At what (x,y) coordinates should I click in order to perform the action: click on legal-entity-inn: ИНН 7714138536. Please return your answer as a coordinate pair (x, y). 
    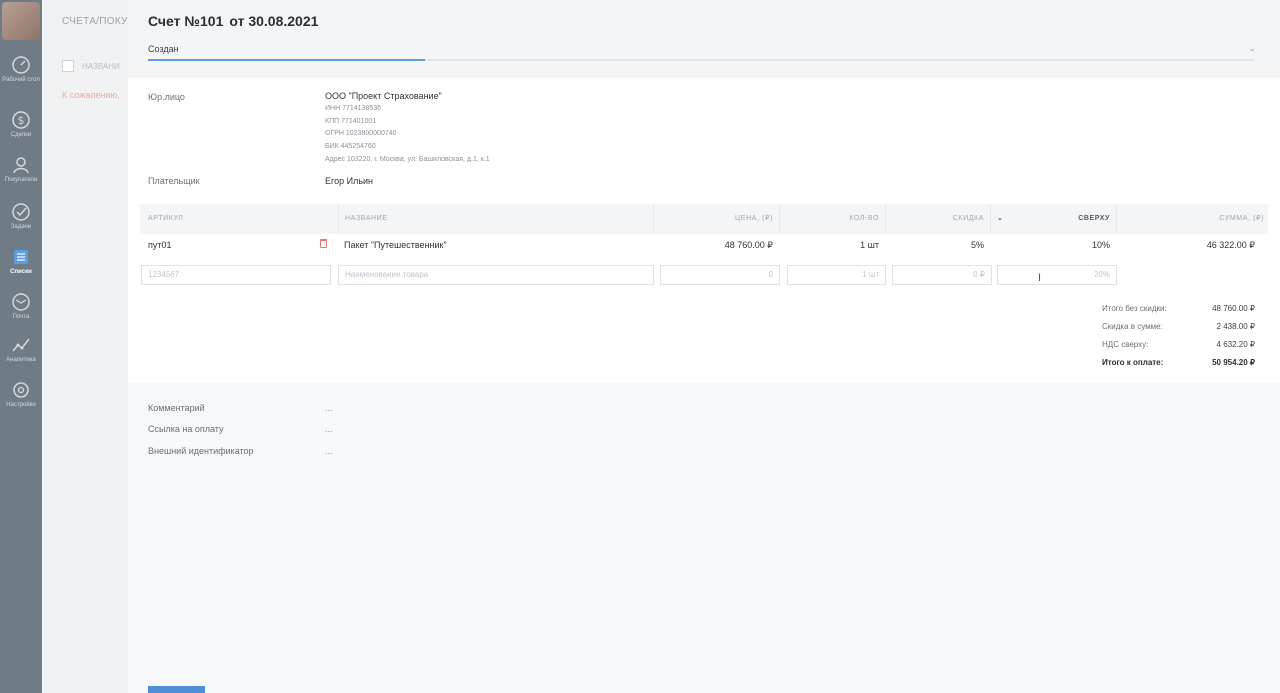
    Looking at the image, I should click on (353, 108).